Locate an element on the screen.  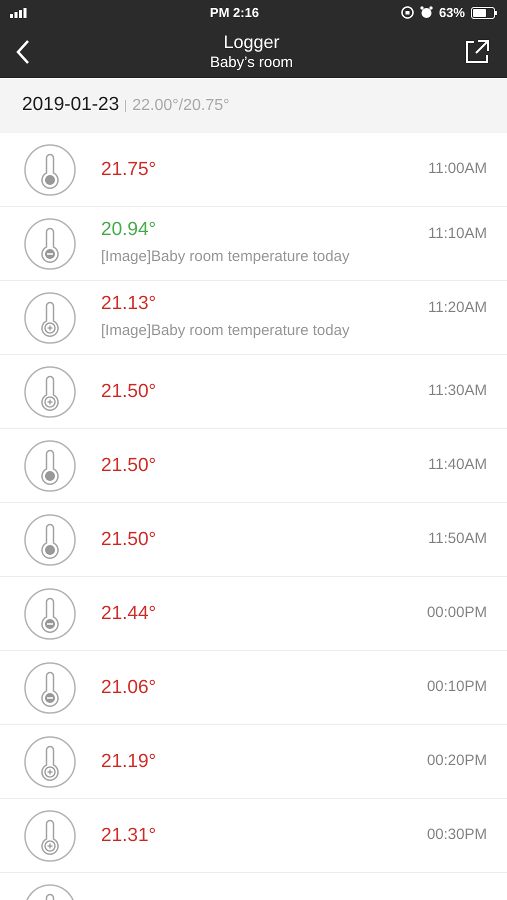
share-icon is located at coordinates (477, 51).